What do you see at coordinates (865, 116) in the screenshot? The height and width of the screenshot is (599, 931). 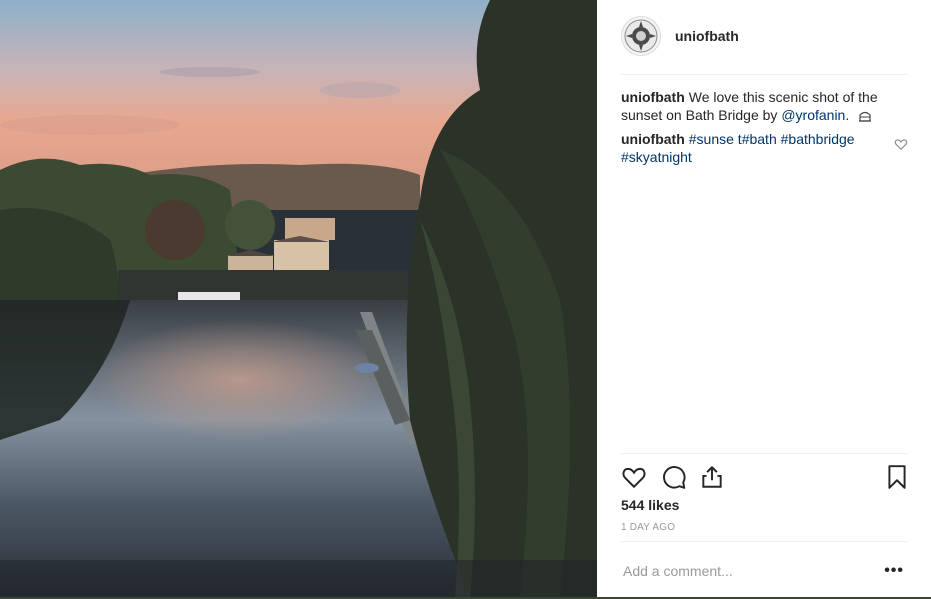 I see `ring-emoji-icon` at bounding box center [865, 116].